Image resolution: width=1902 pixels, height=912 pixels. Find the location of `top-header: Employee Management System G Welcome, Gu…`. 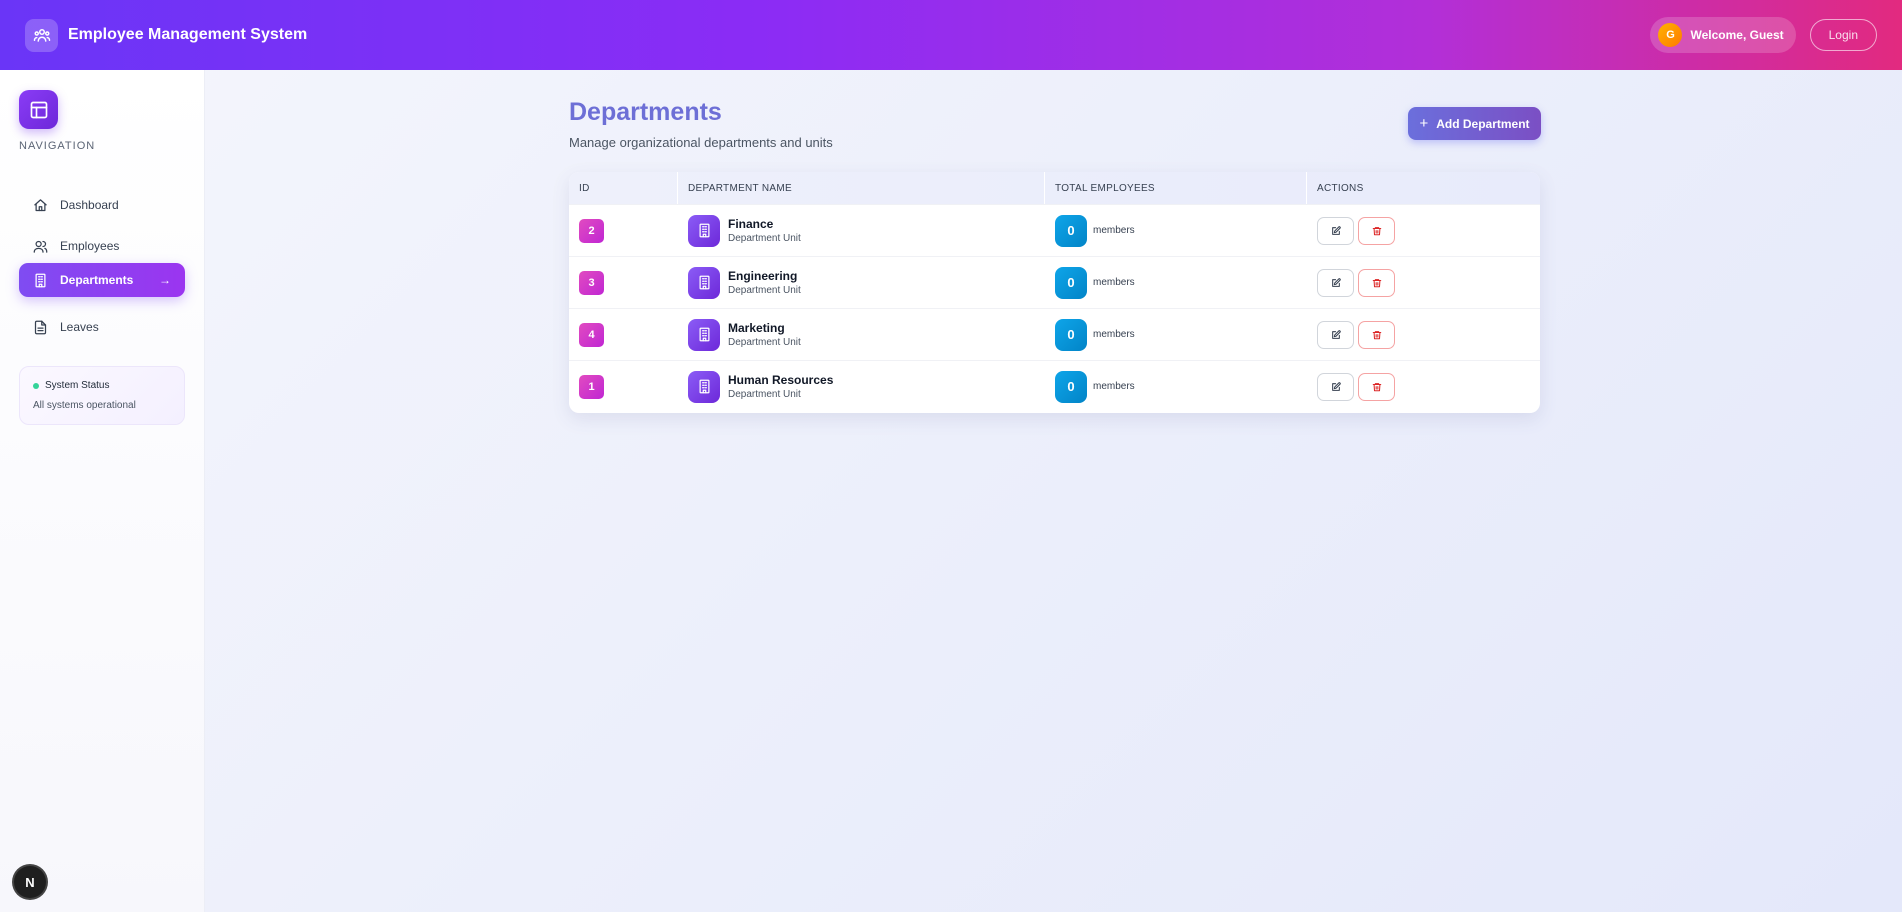

top-header: Employee Management System G Welcome, Gu… is located at coordinates (951, 35).